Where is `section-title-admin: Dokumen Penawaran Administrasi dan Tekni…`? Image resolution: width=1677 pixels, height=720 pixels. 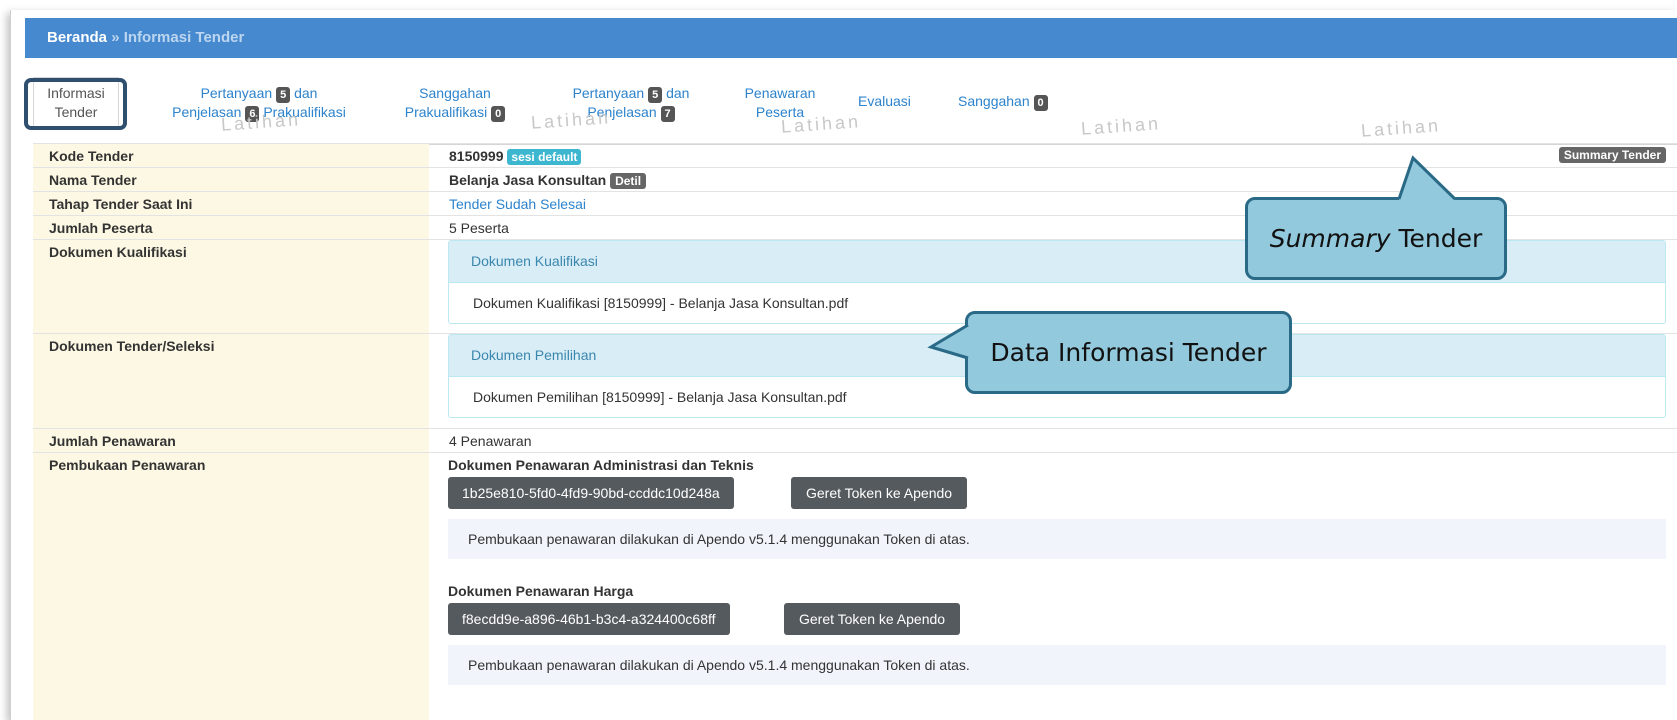
section-title-admin: Dokumen Penawaran Administrasi dan Tekni… is located at coordinates (601, 465).